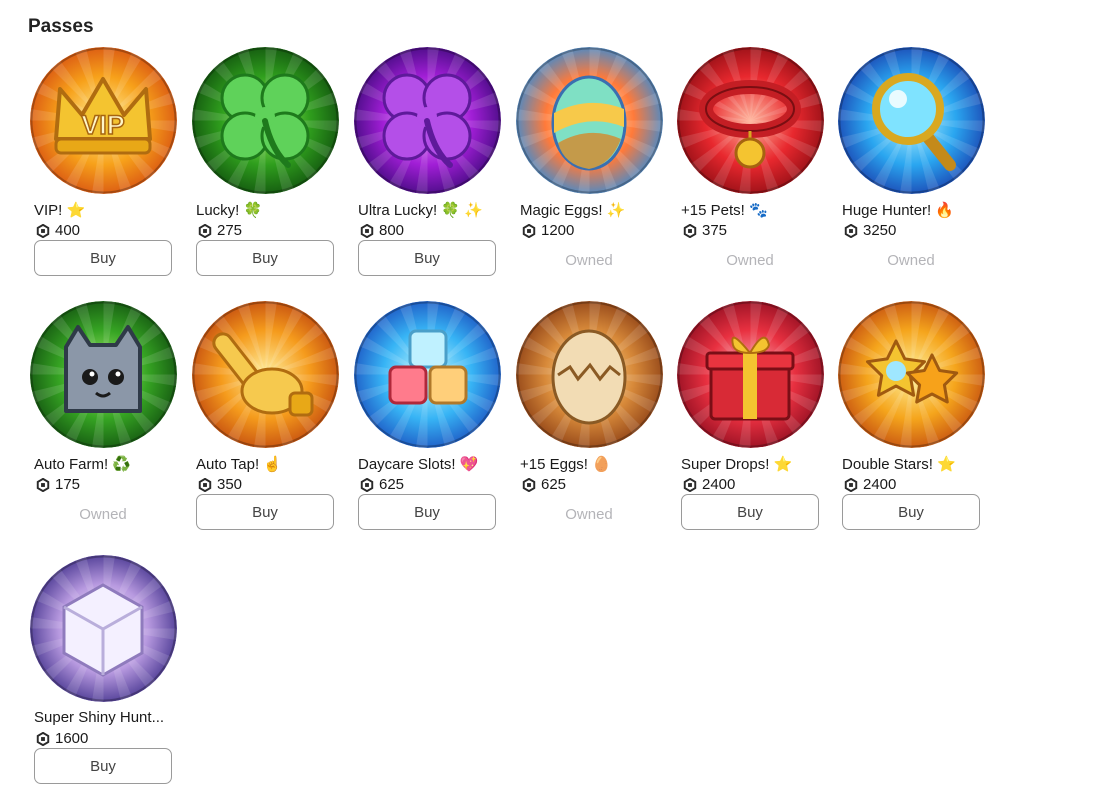 Image resolution: width=1102 pixels, height=807 pixels. I want to click on pet-collar-icon, so click(750, 120).